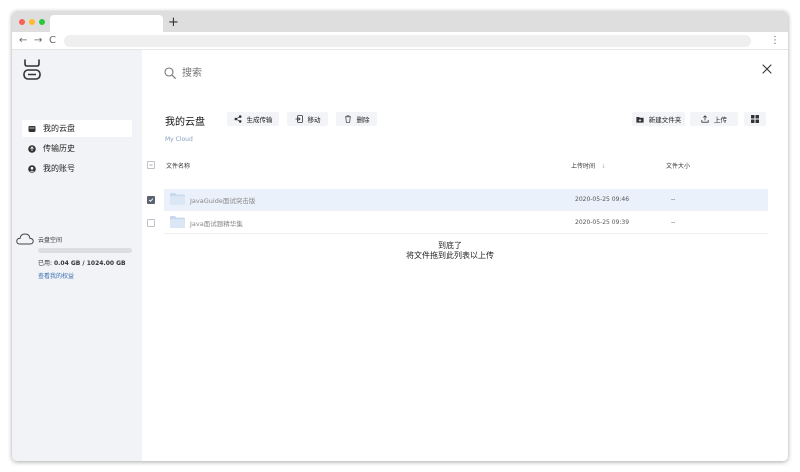  What do you see at coordinates (299, 119) in the screenshot?
I see `move-icon` at bounding box center [299, 119].